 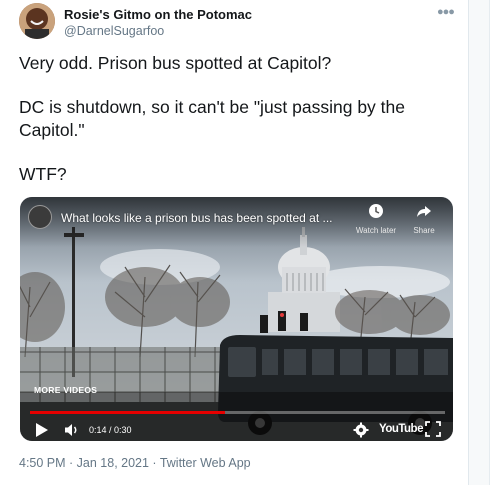 What do you see at coordinates (424, 219) in the screenshot?
I see `share-button: Share` at bounding box center [424, 219].